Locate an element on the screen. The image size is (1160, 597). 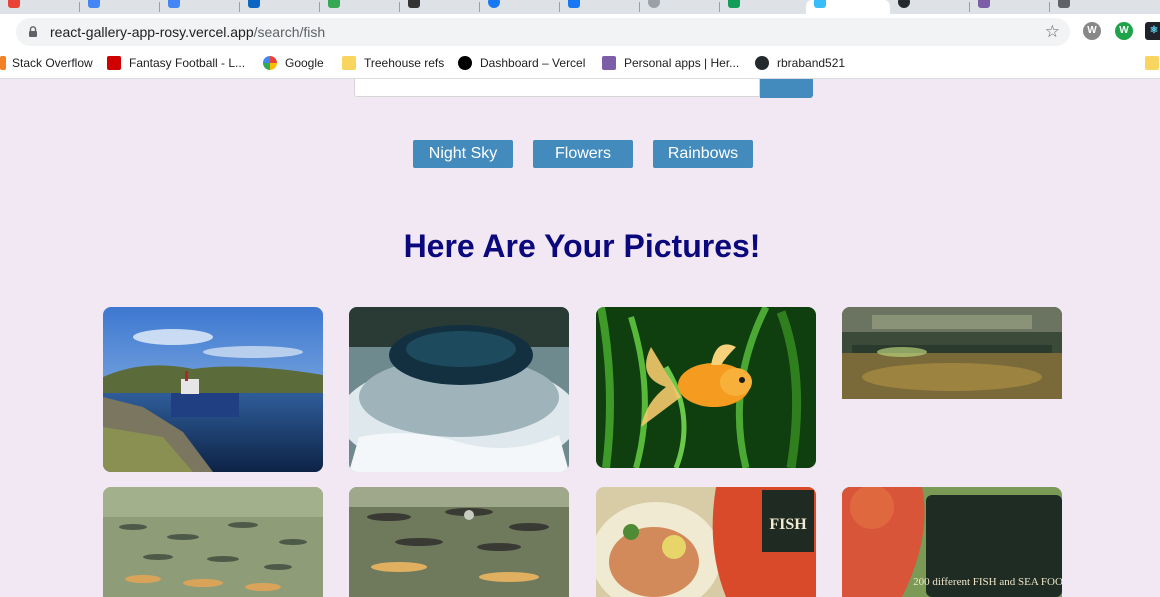
book-title-text: 200 different FISH and SEA FOOD is located at coordinates (987, 582).